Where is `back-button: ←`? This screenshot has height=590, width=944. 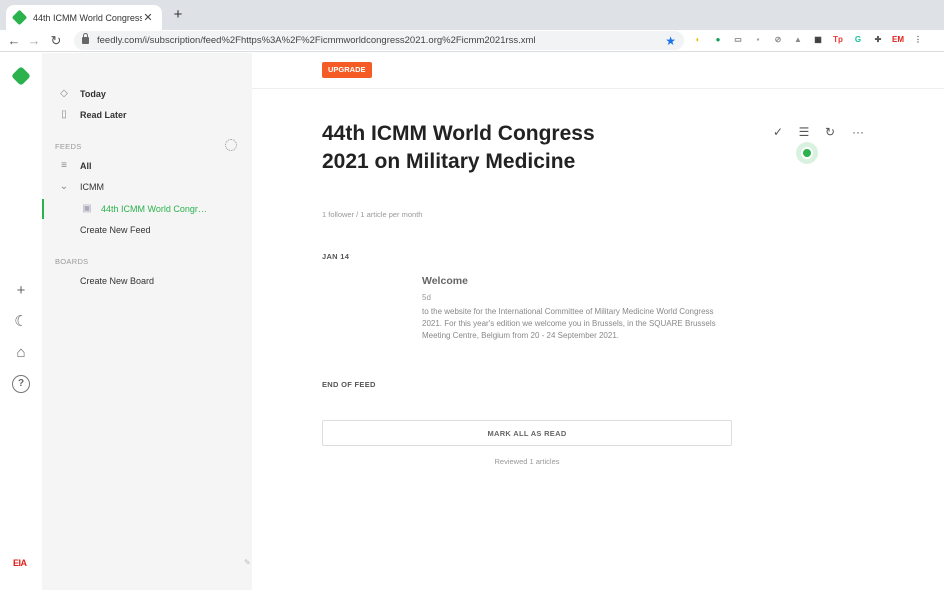
back-button: ← is located at coordinates (14, 41).